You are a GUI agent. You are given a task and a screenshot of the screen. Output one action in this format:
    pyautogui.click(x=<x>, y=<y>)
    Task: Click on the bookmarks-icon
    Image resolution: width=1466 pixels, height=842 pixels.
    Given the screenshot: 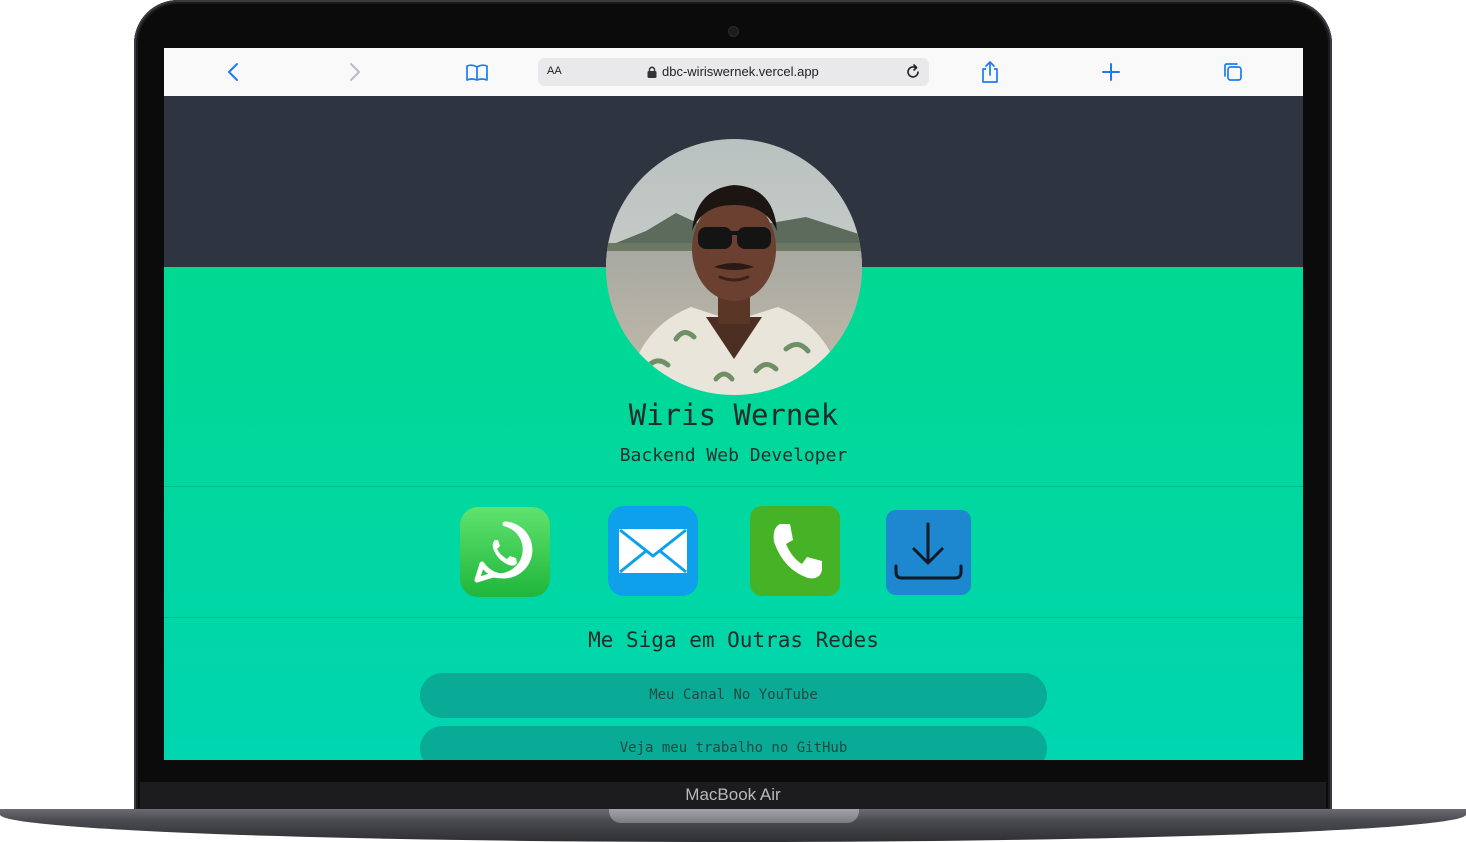 What is the action you would take?
    pyautogui.click(x=477, y=72)
    